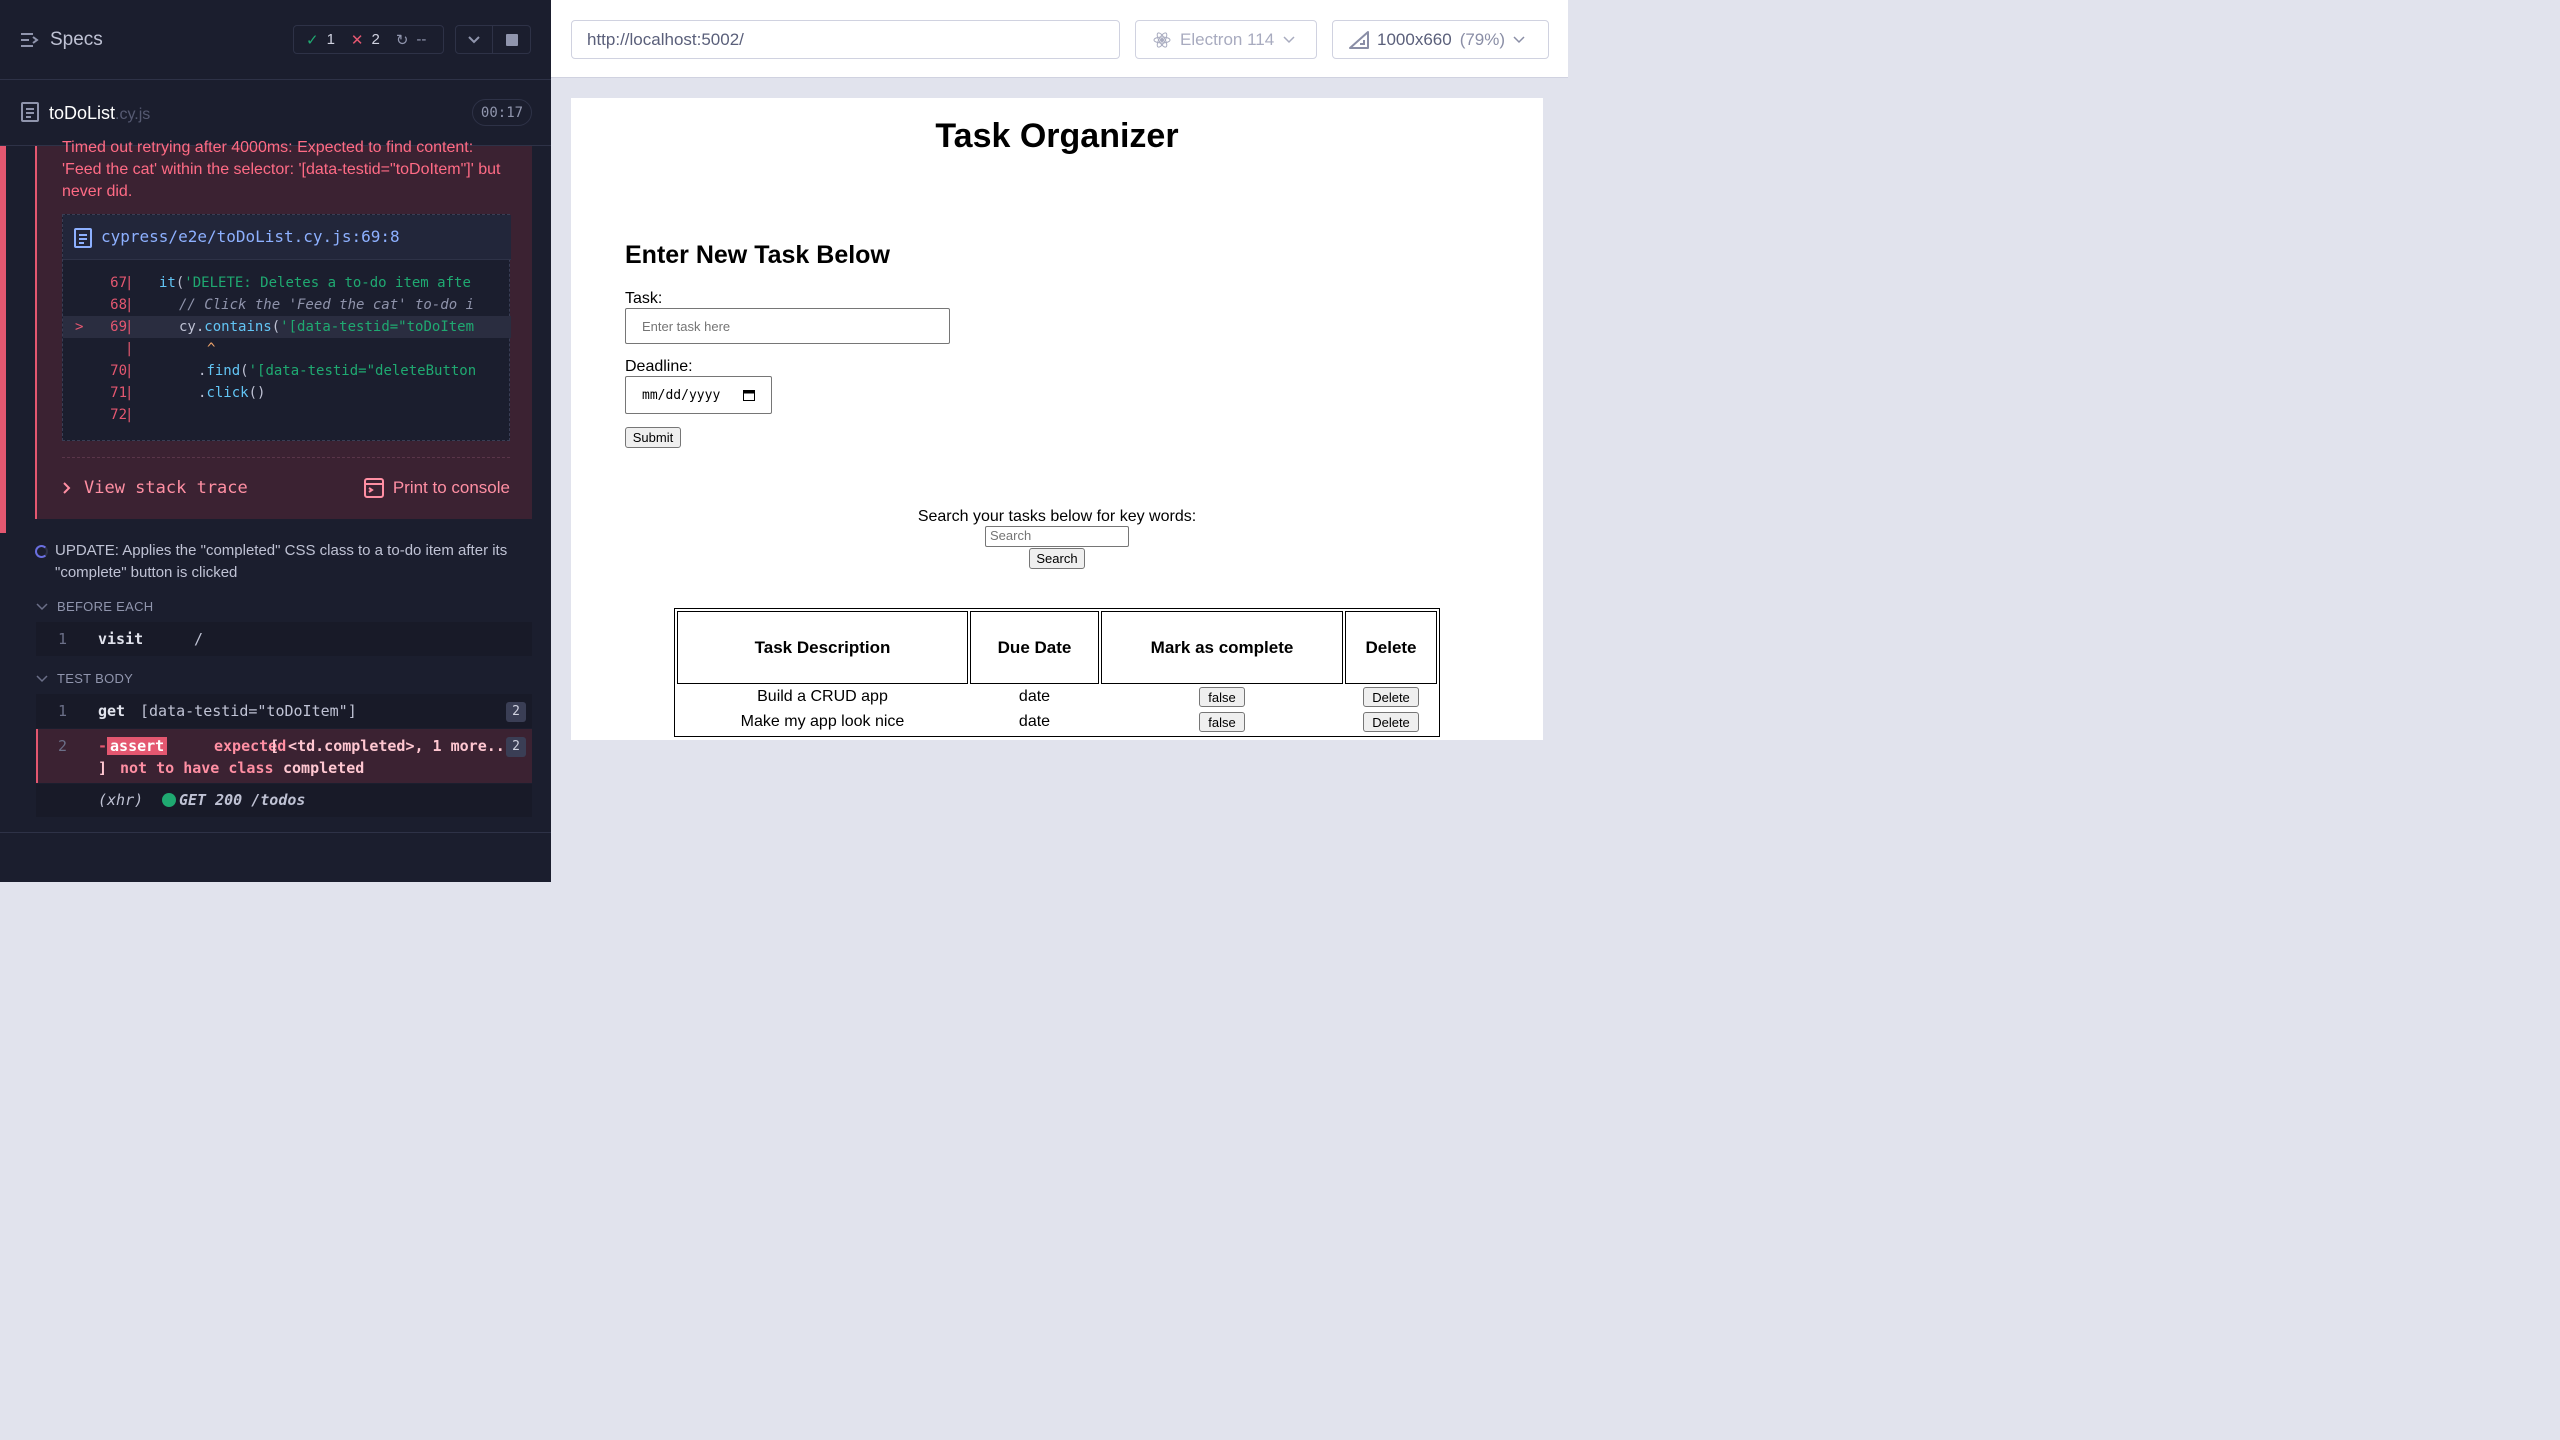 The height and width of the screenshot is (1440, 2560). Describe the element at coordinates (749, 395) in the screenshot. I see `calendar-icon` at that location.